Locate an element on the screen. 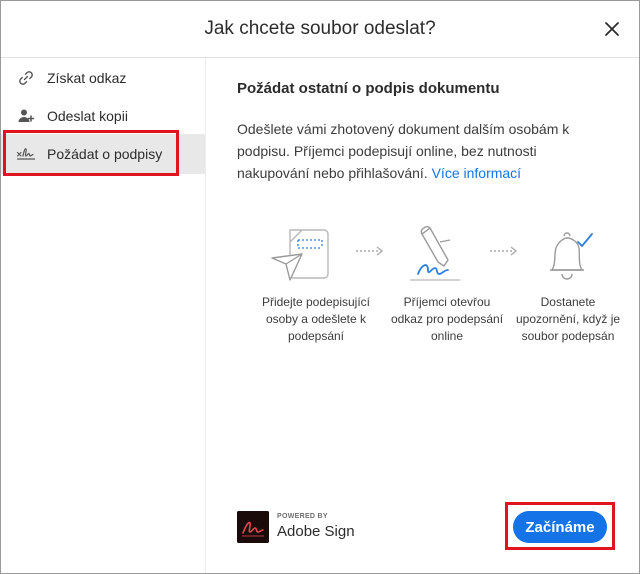 The width and height of the screenshot is (640, 574). sidebar-item-get-link: Získat odkaz is located at coordinates (103, 78).